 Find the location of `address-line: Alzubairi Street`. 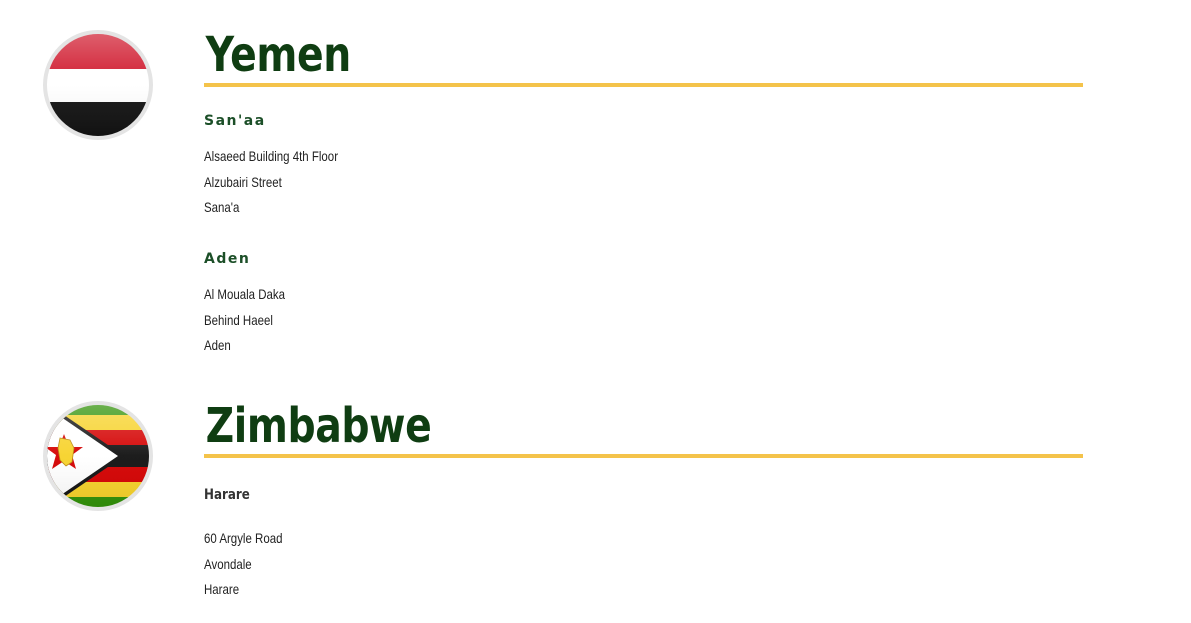

address-line: Alzubairi Street is located at coordinates (243, 181).